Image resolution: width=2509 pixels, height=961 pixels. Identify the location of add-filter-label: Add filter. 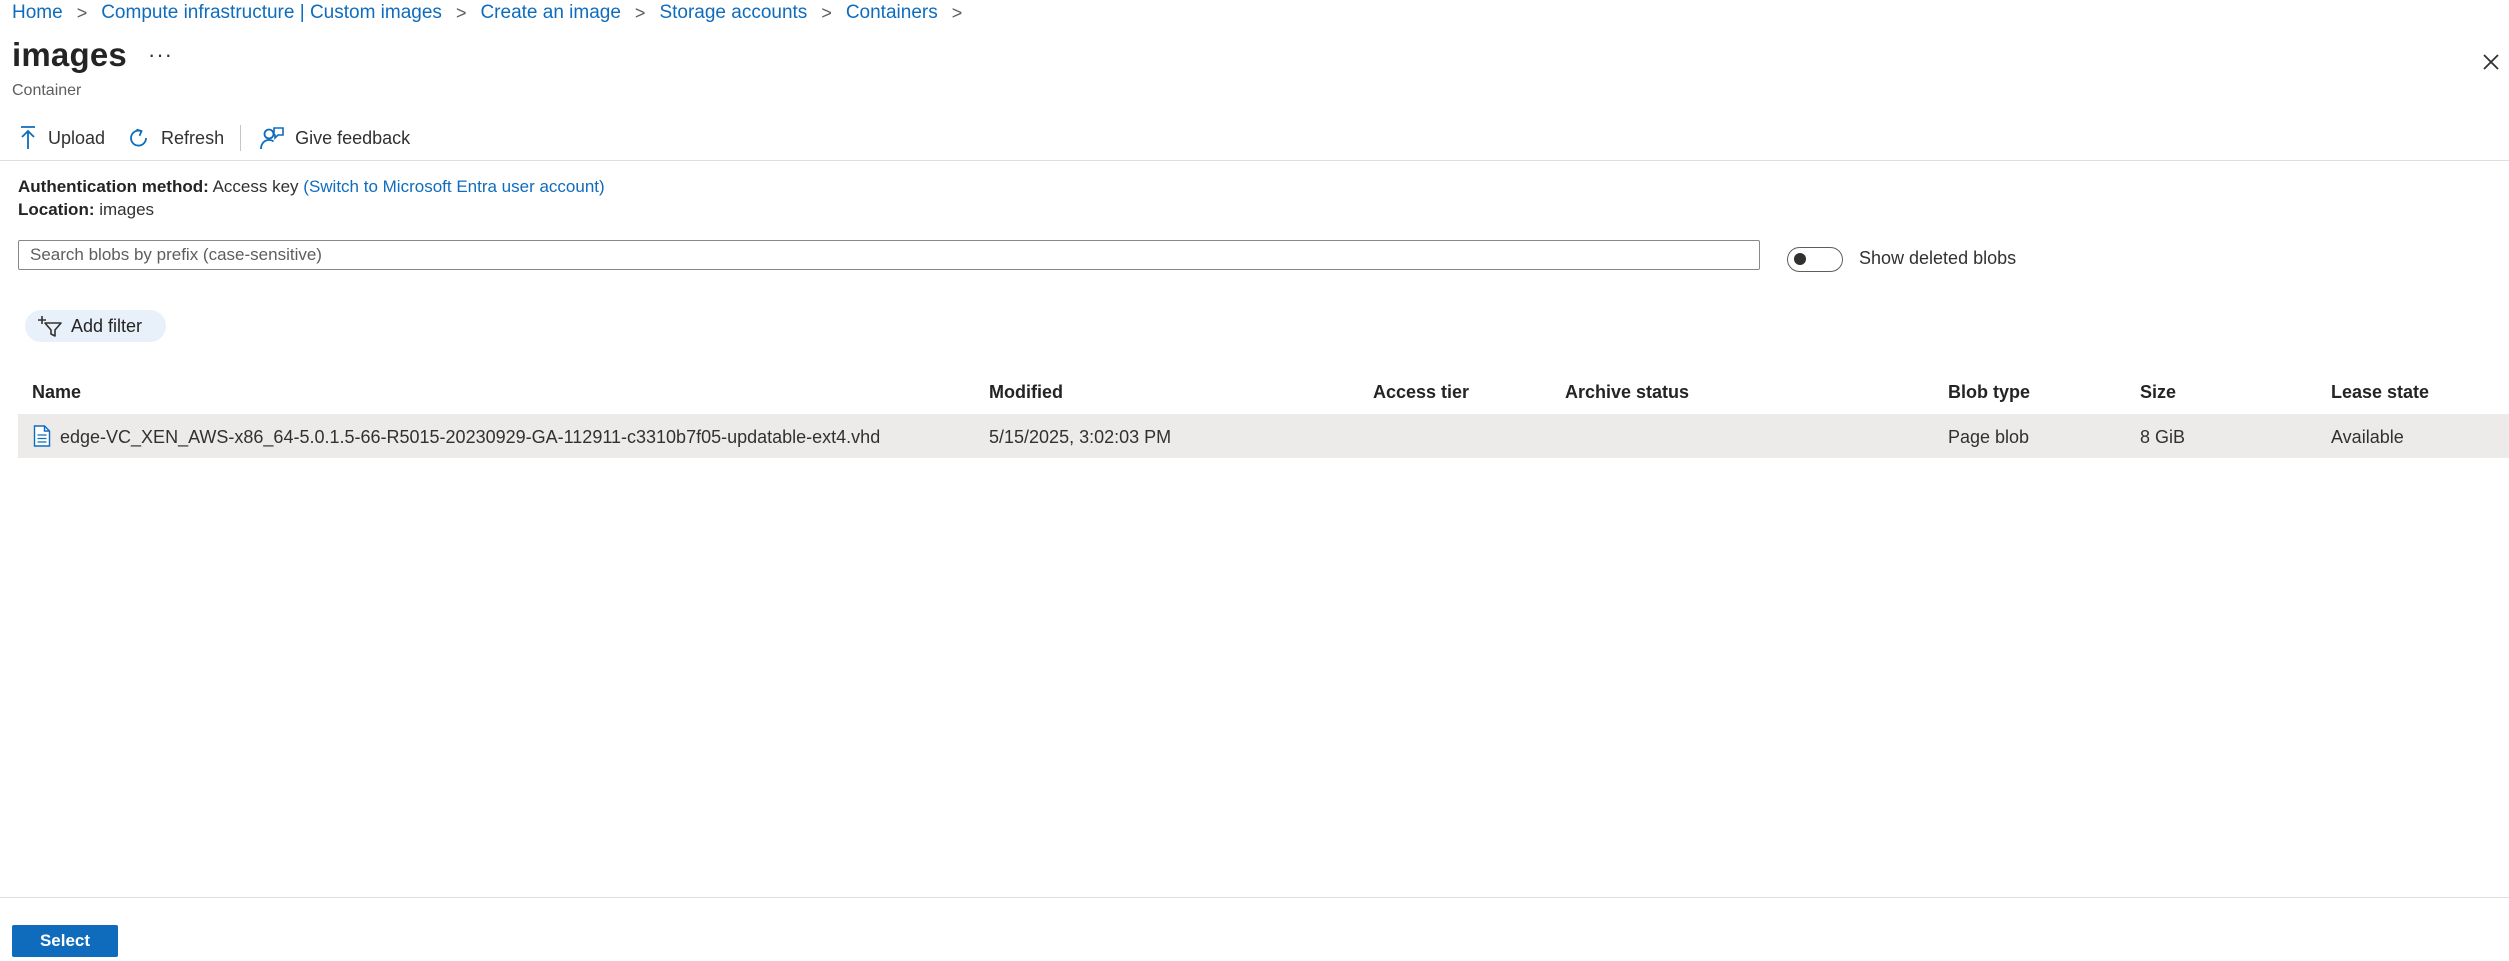
(107, 325).